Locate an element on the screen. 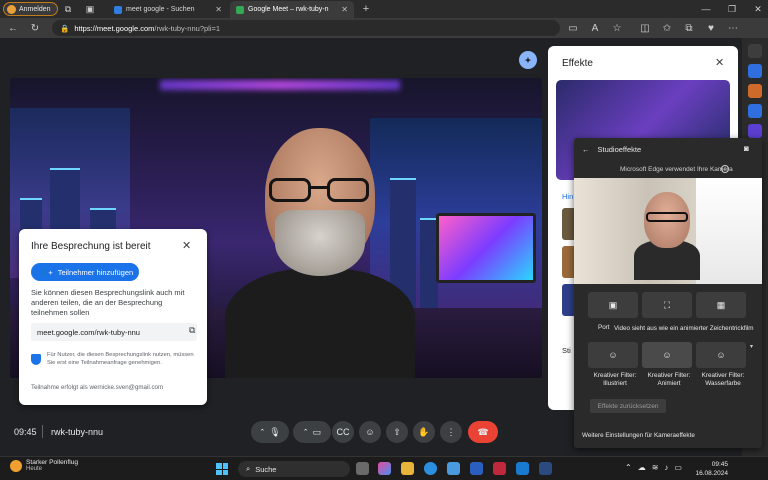 The height and width of the screenshot is (480, 768). edge-app-icon is located at coordinates (430, 468).